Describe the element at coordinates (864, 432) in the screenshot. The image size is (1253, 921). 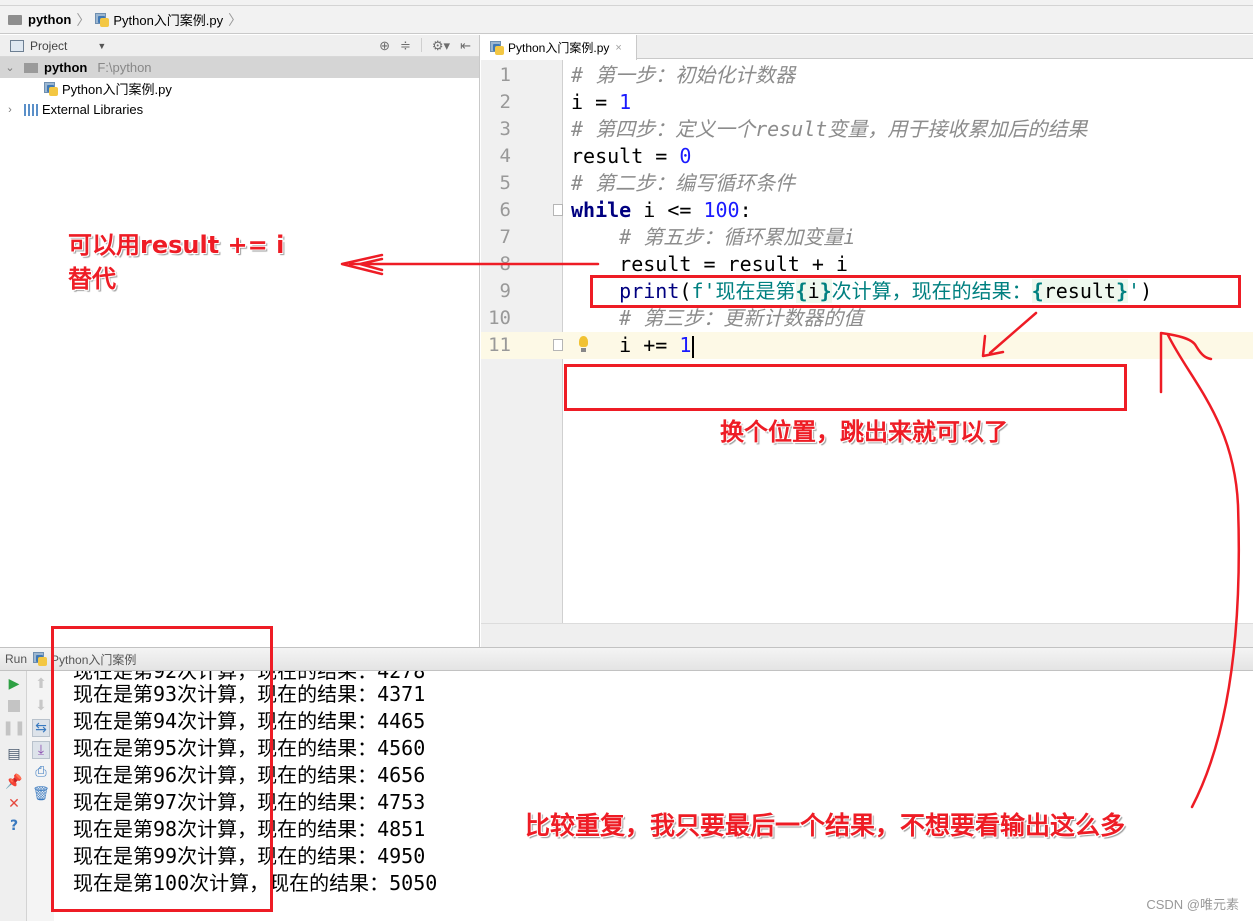
I see `annotation-move-note: 换个位置，跳出来就可以了` at that location.